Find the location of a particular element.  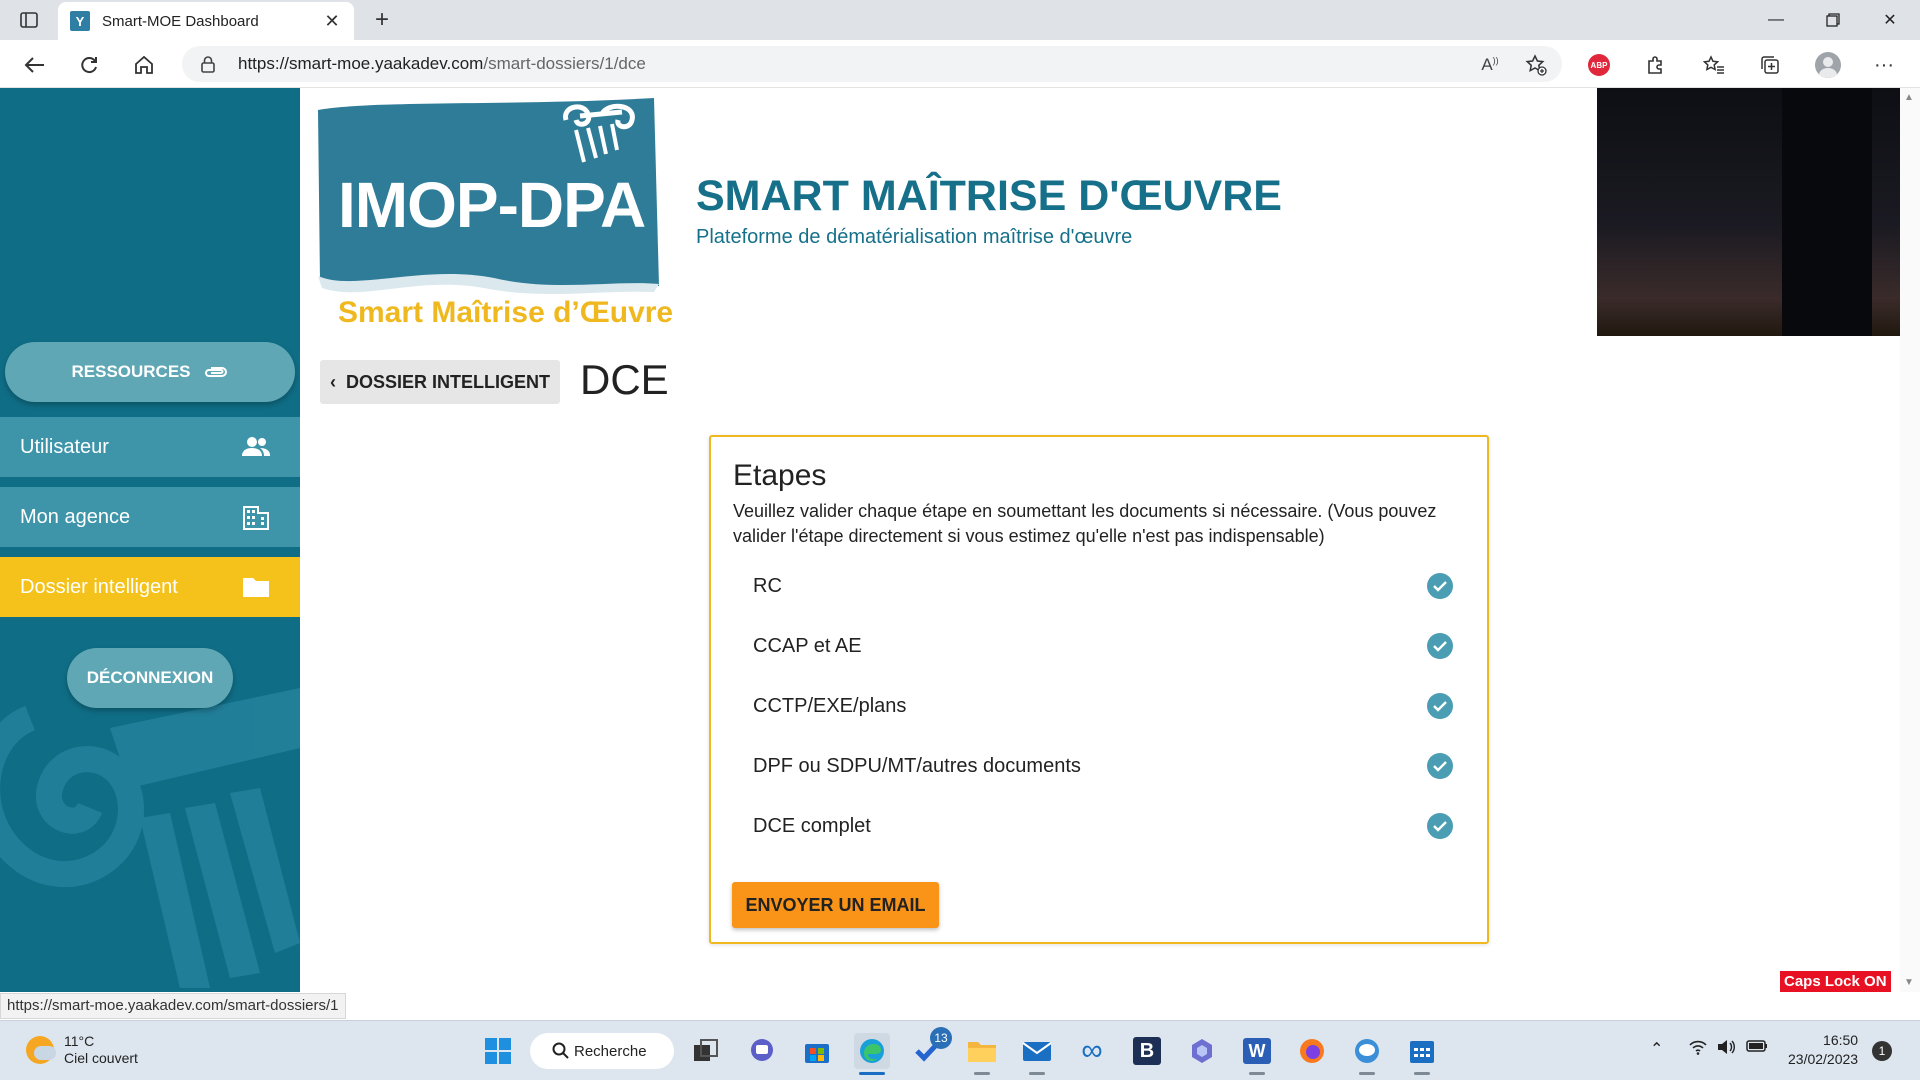

sidebar-item-utilisateur: Utilisateur is located at coordinates (150, 447).